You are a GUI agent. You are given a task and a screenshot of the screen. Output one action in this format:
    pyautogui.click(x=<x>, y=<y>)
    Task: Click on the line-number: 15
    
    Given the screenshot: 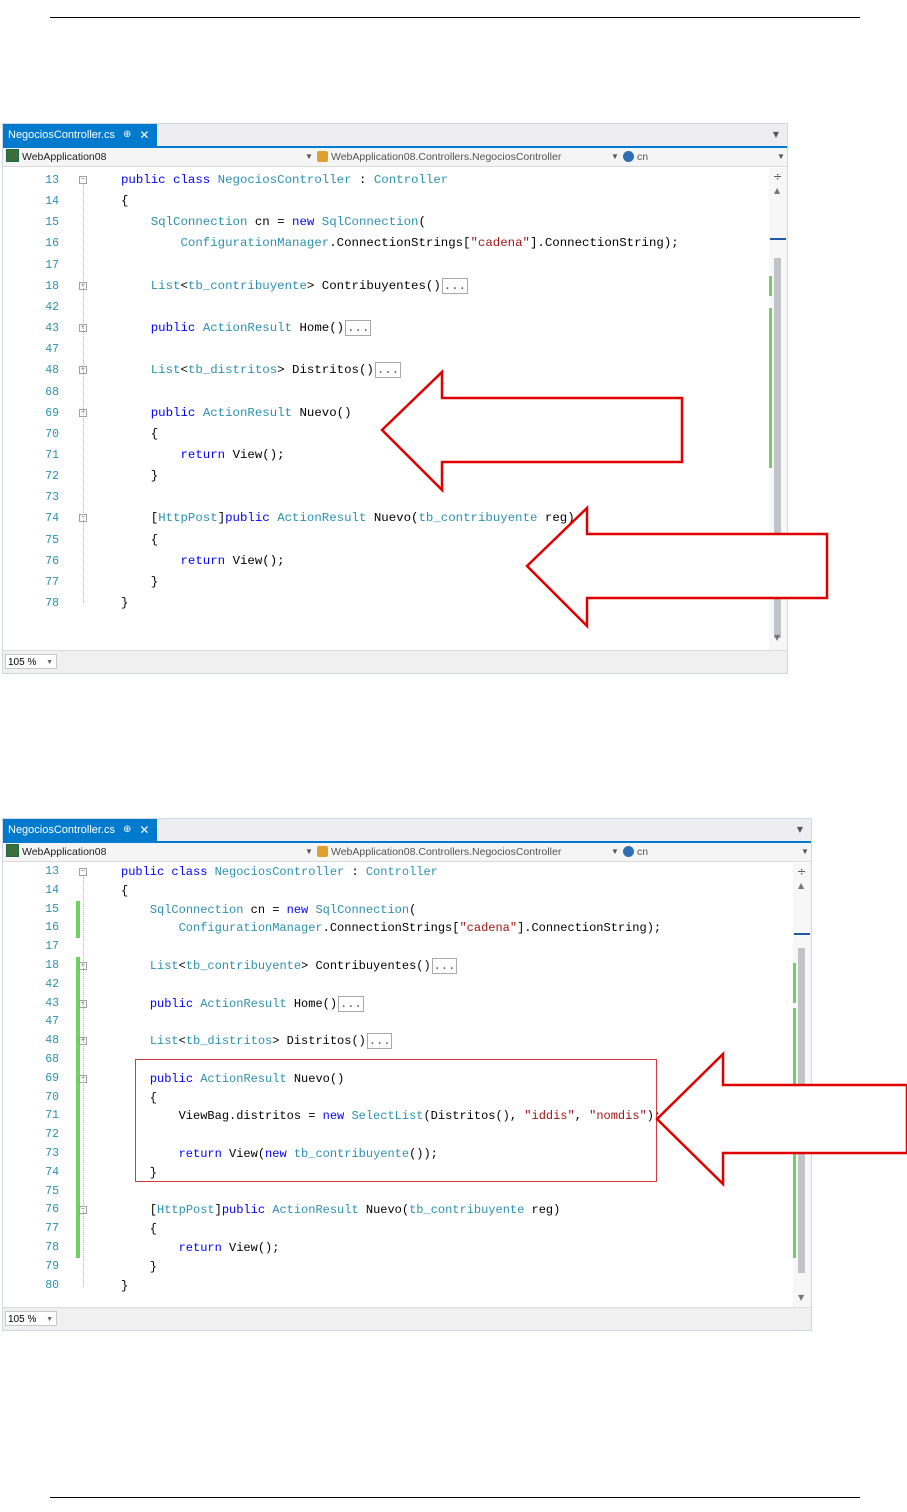 What is the action you would take?
    pyautogui.click(x=52, y=223)
    